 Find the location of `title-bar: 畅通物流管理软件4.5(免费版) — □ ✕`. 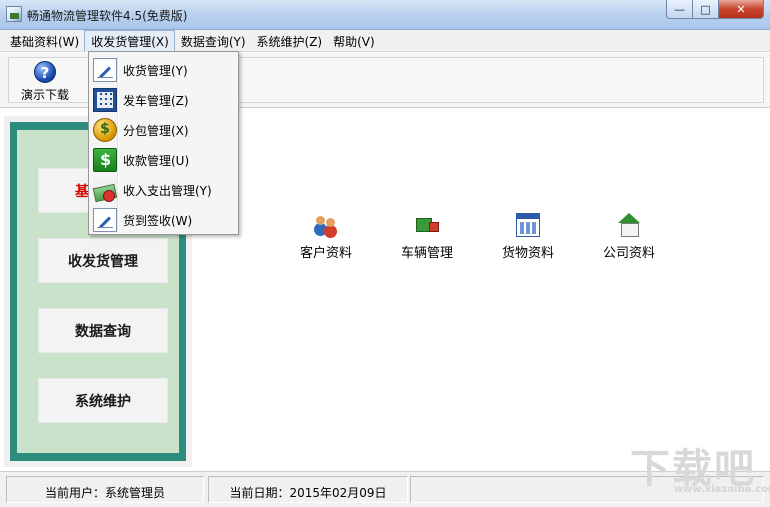

title-bar: 畅通物流管理软件4.5(免费版) — □ ✕ is located at coordinates (385, 15).